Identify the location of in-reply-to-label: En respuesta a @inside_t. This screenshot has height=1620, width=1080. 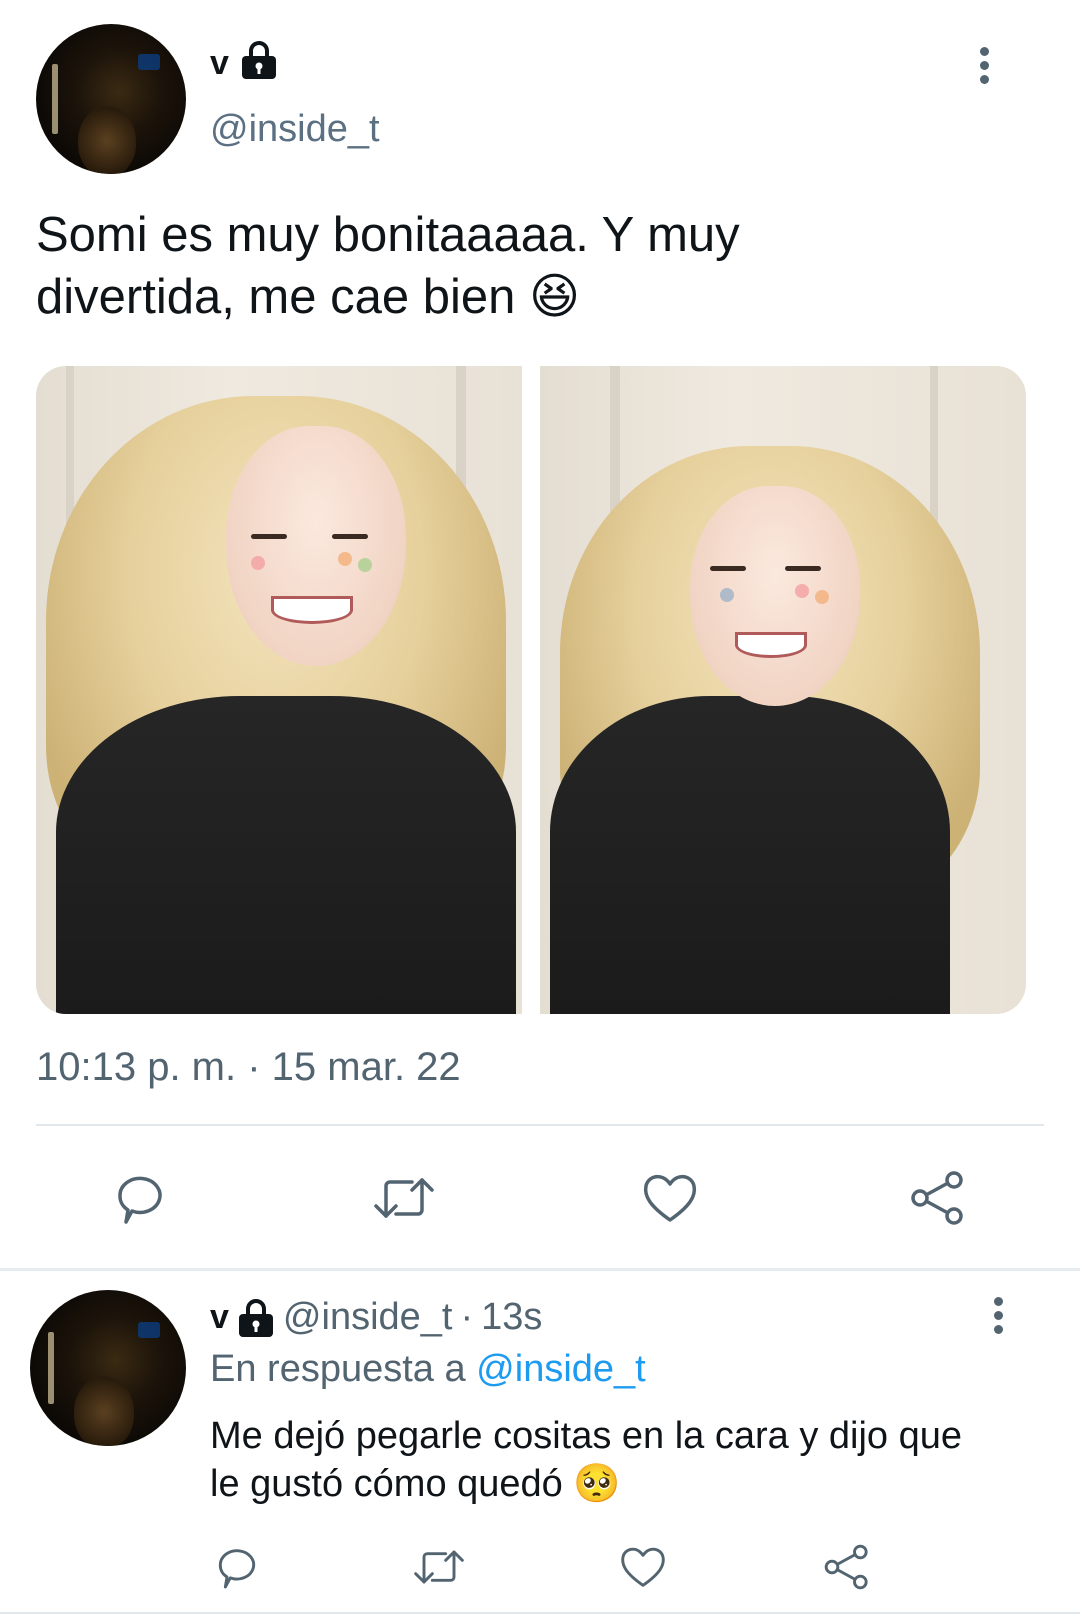
(428, 1369).